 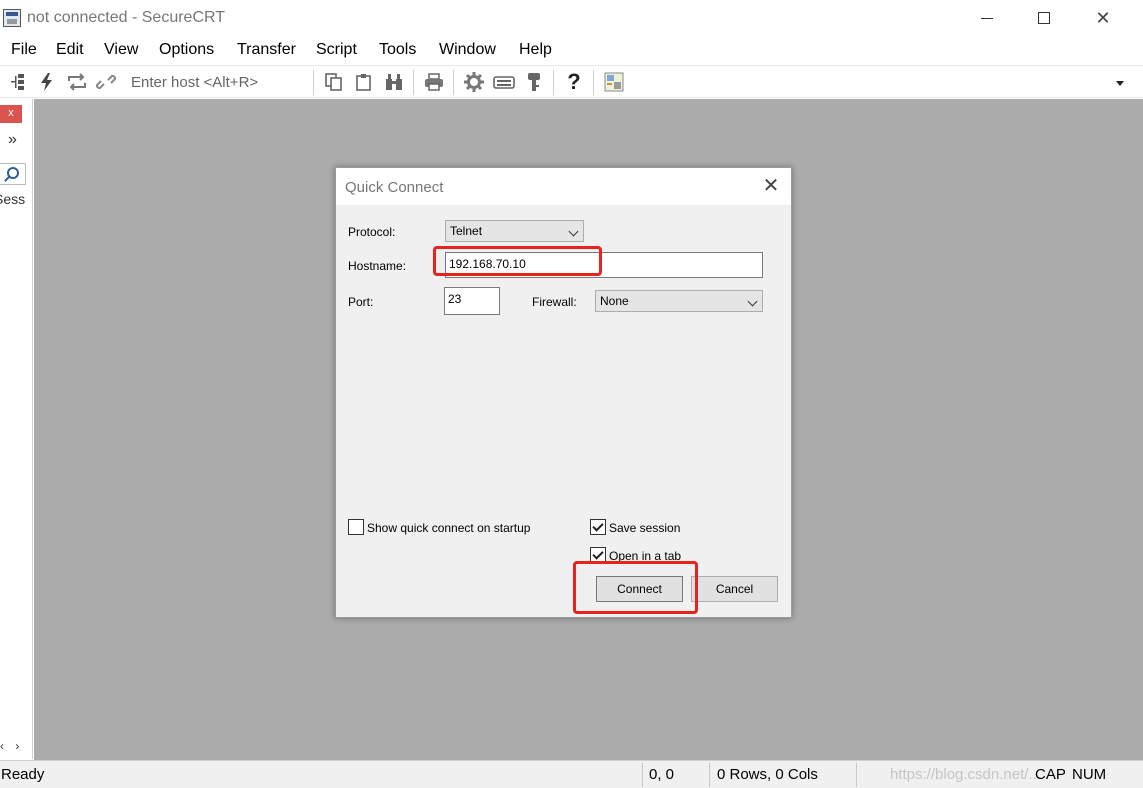 I want to click on session-manager-panel: x » Sess ‹ ›, so click(x=16, y=429).